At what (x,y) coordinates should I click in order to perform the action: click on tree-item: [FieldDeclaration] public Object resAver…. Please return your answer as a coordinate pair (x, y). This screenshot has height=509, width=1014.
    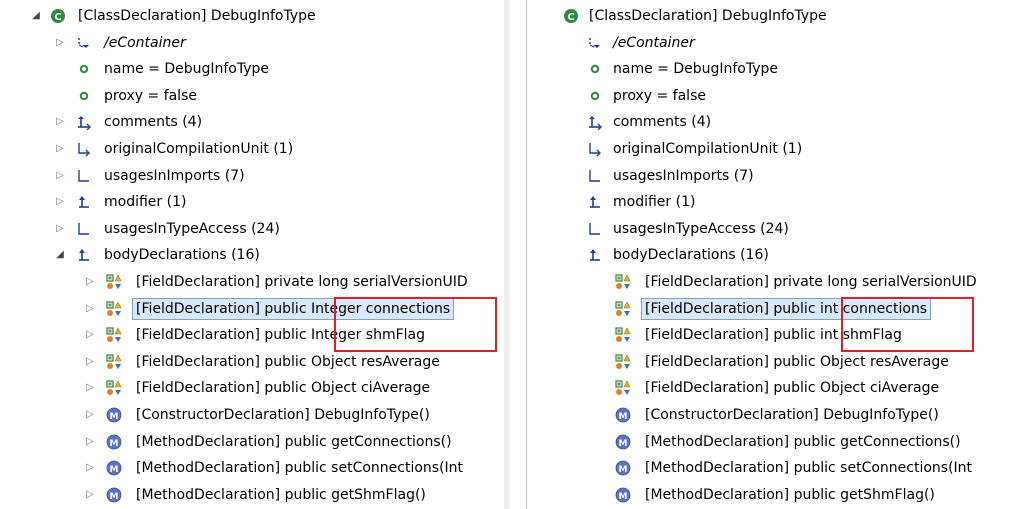
    Looking at the image, I should click on (770, 362).